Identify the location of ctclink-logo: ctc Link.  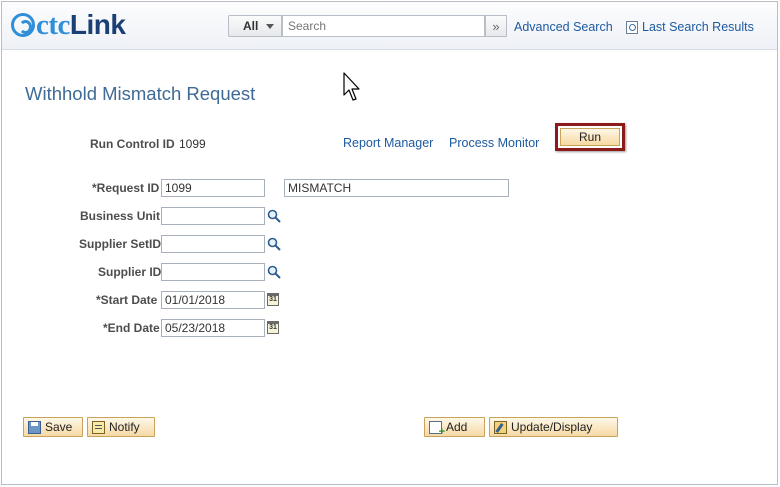
(68, 25).